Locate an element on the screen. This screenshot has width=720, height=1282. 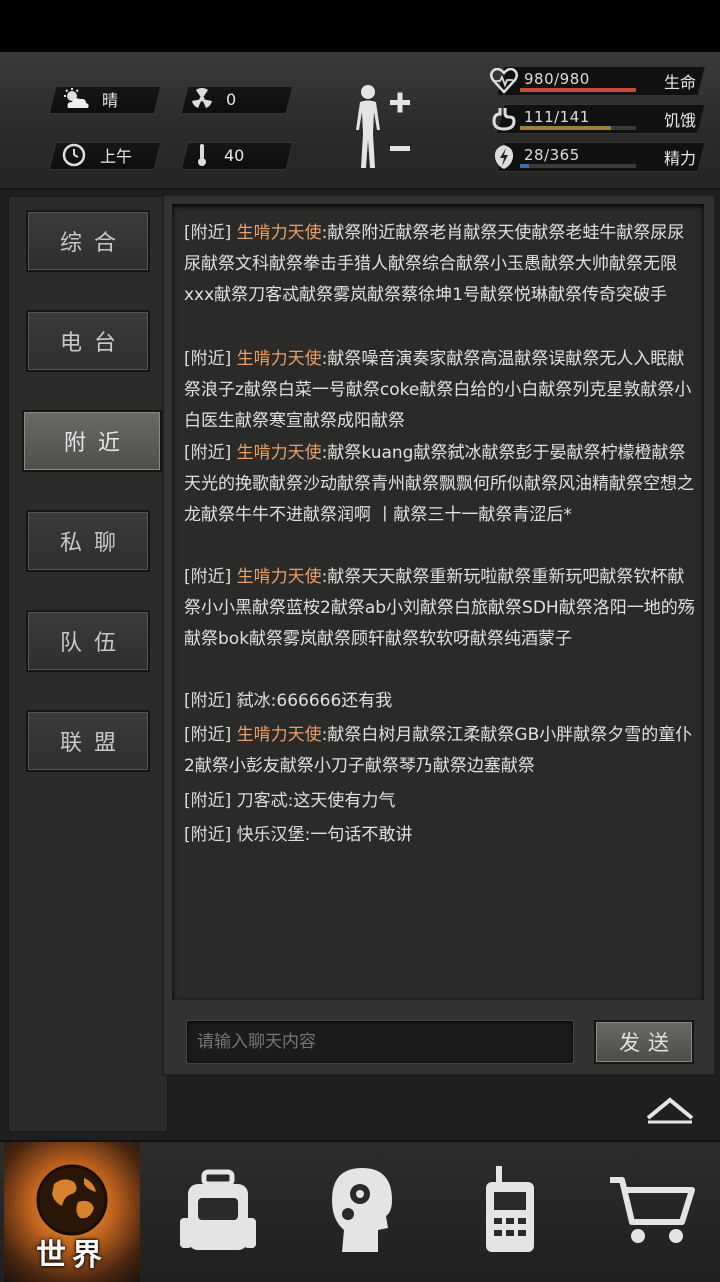
temperature-indicator: 40 is located at coordinates (220, 155).